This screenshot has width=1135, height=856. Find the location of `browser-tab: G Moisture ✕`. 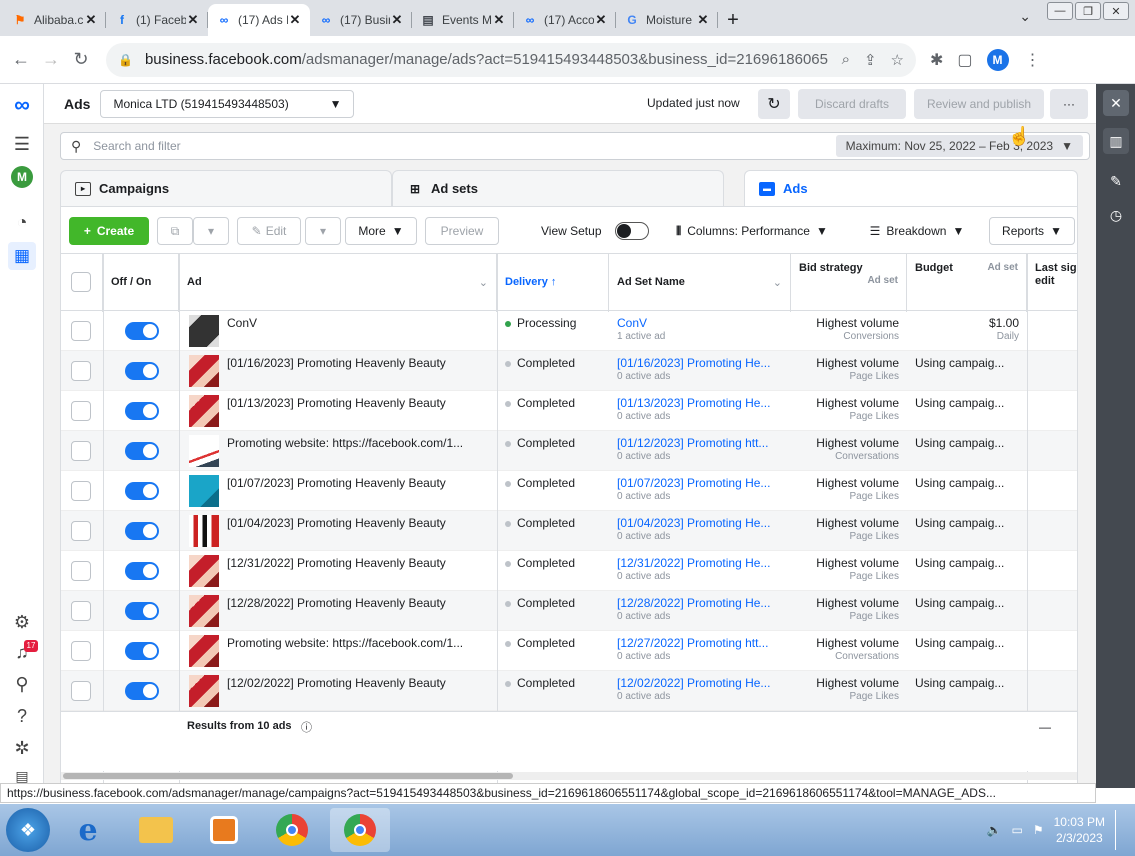

browser-tab: G Moisture ✕ is located at coordinates (667, 20).